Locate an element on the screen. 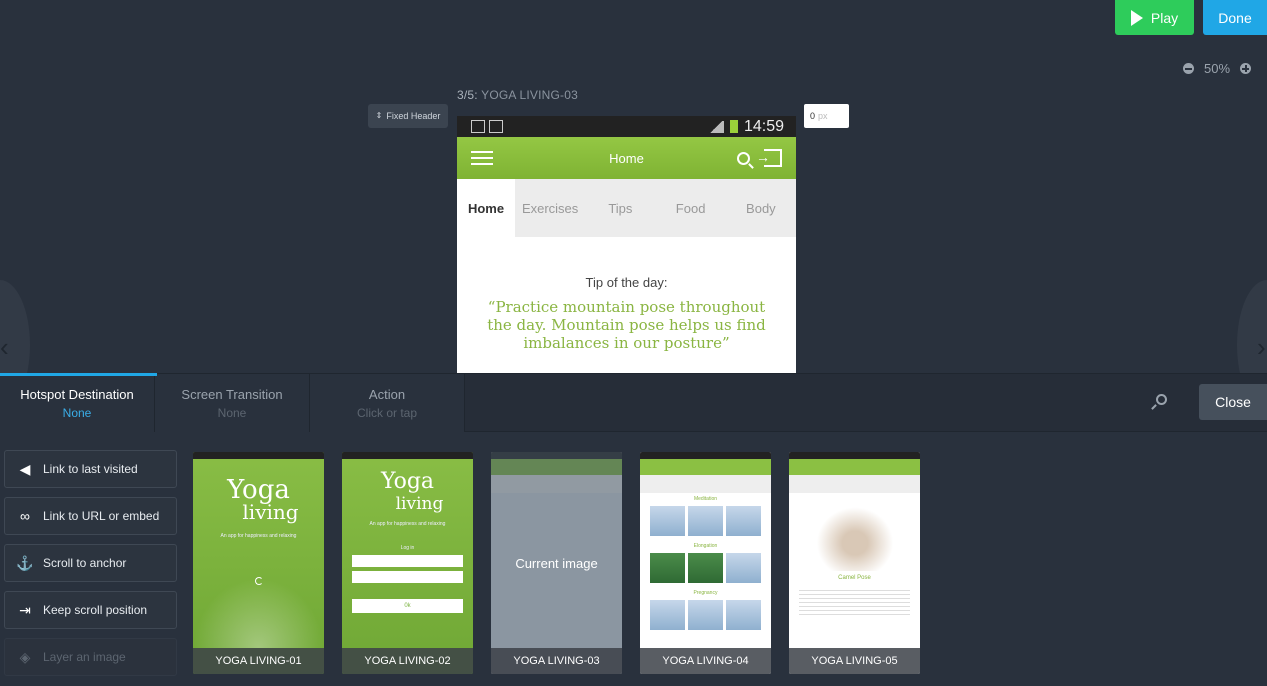 This screenshot has width=1267, height=686. phone-tabs: Home Exercises Tips Food Body is located at coordinates (626, 208).